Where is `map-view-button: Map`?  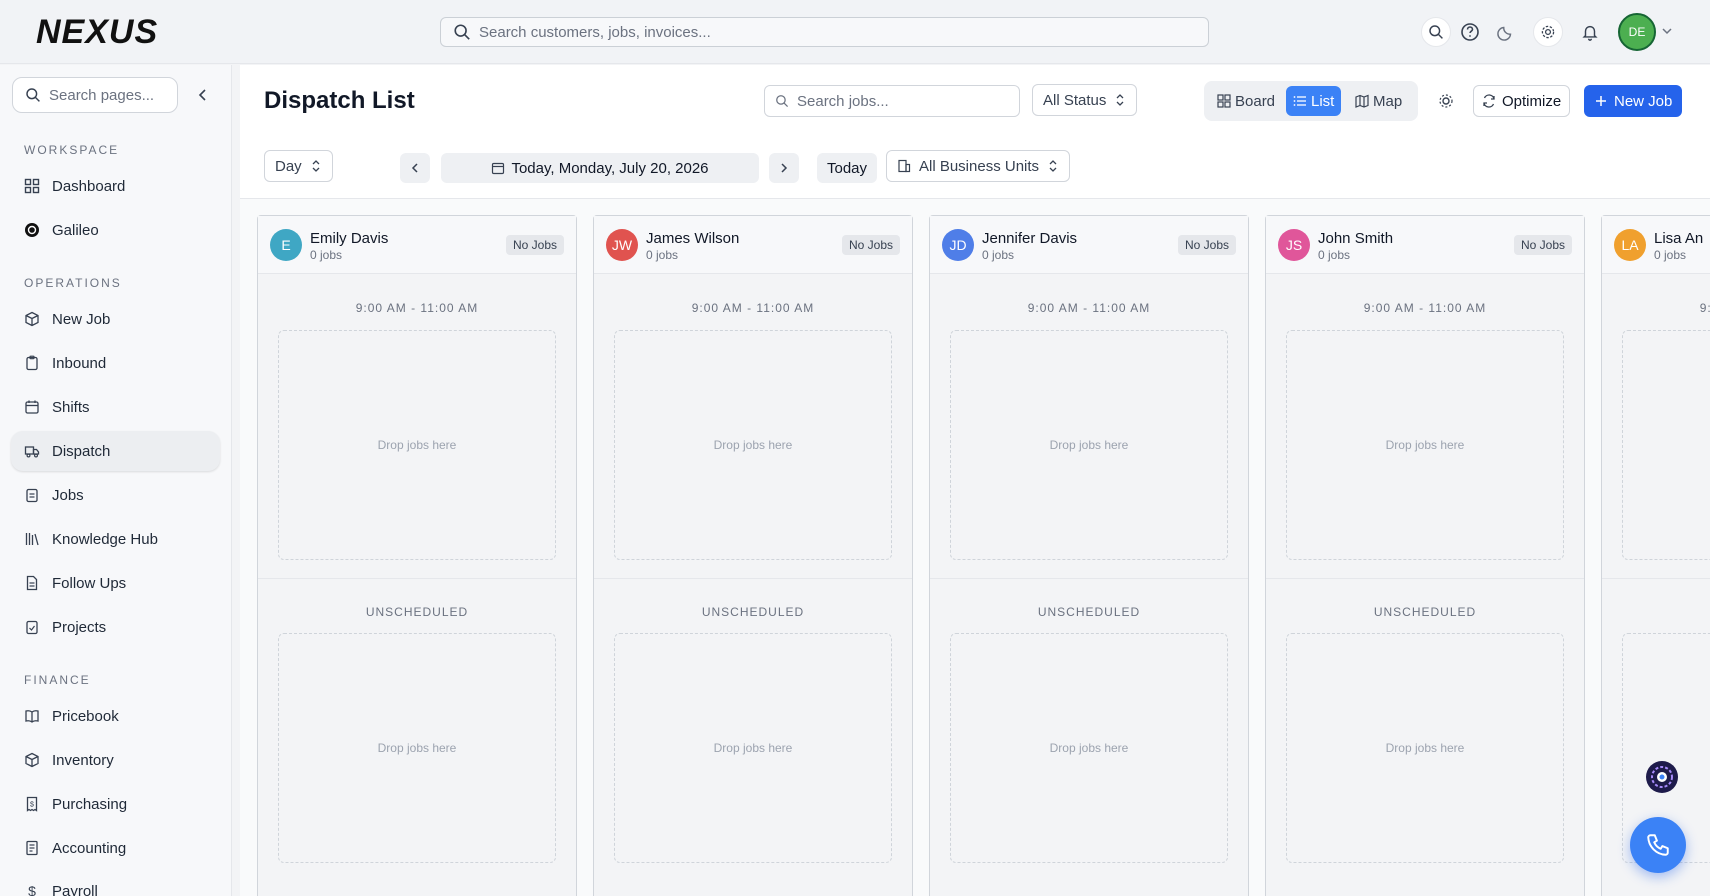
map-view-button: Map is located at coordinates (1378, 101).